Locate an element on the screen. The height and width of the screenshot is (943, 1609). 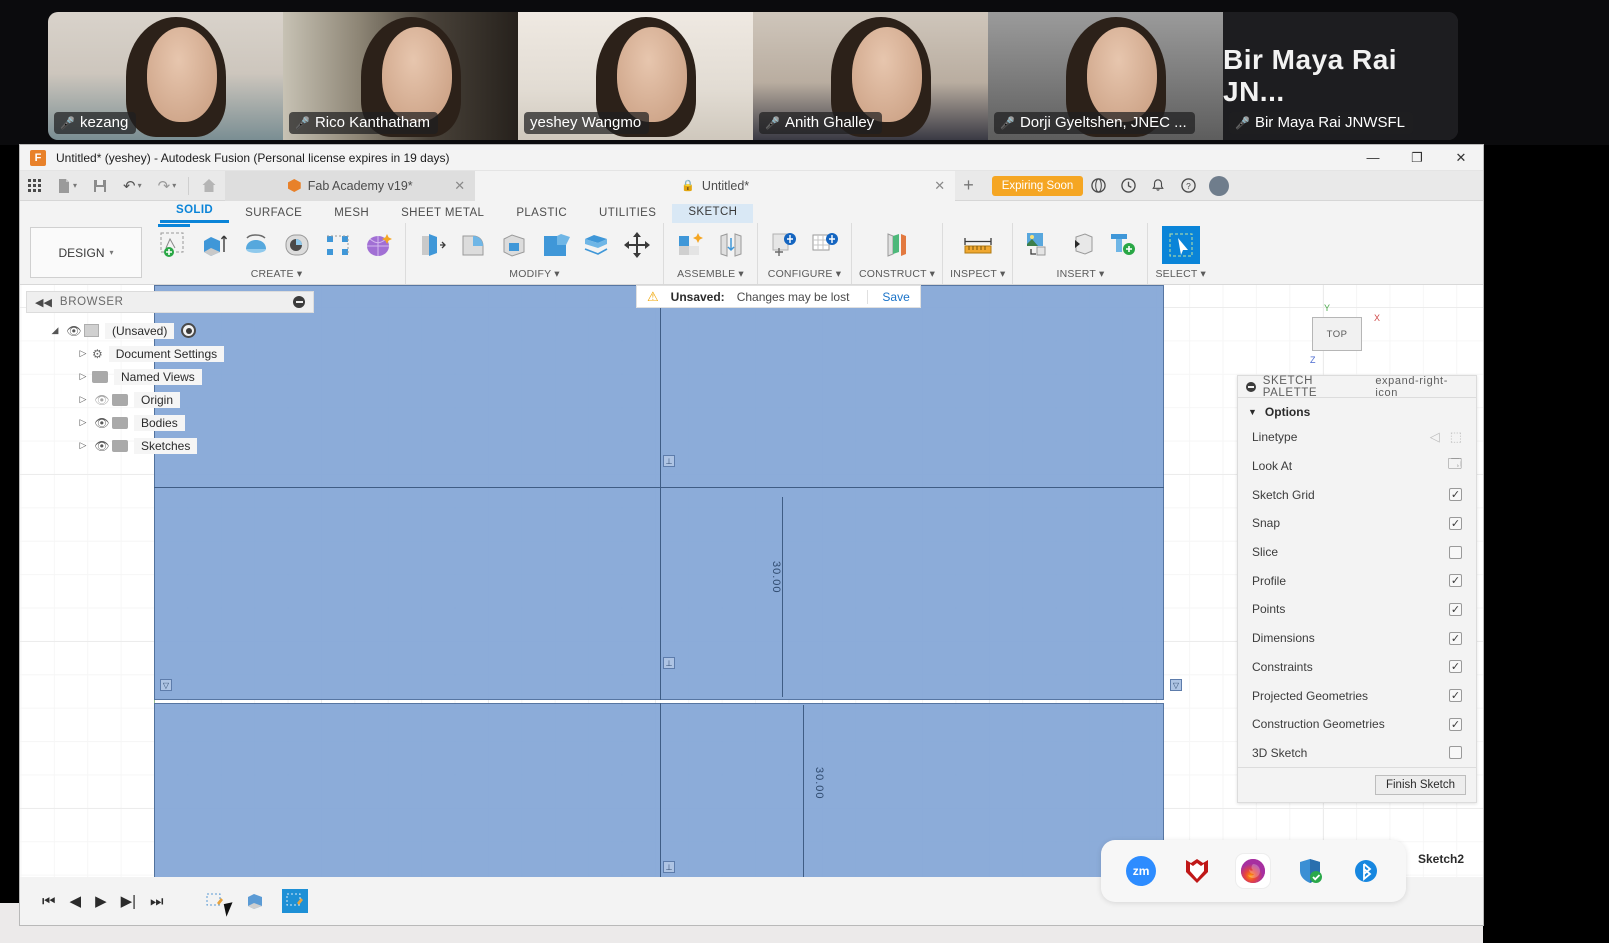
firefox-icon is located at coordinates (1253, 871).